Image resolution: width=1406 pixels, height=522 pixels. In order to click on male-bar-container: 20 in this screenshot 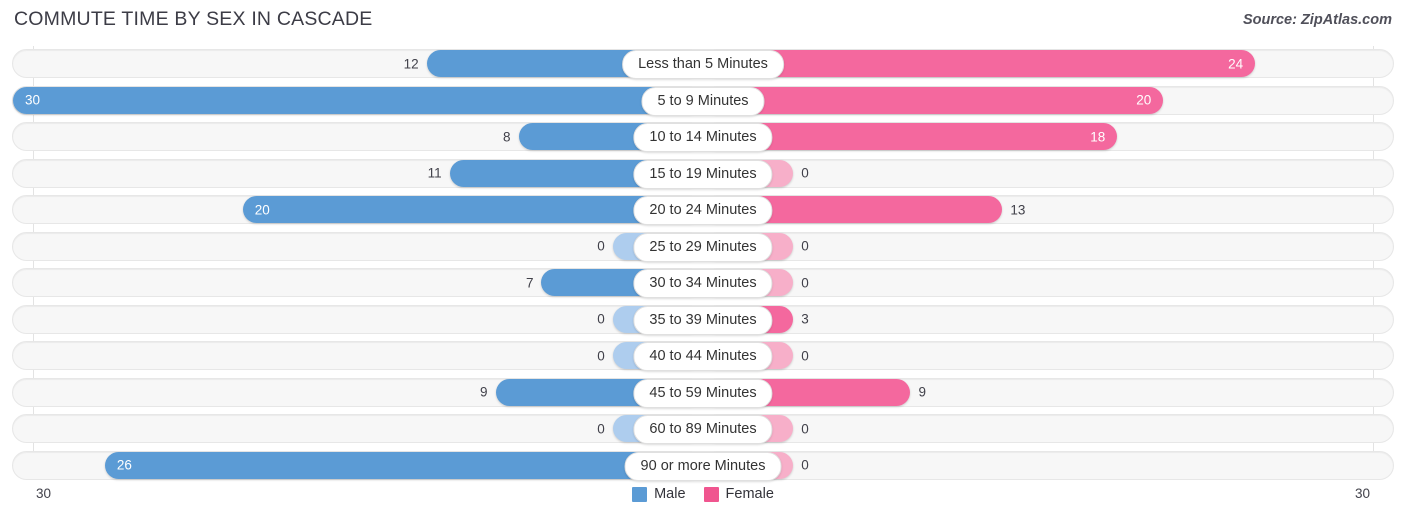, I will do `click(358, 209)`.